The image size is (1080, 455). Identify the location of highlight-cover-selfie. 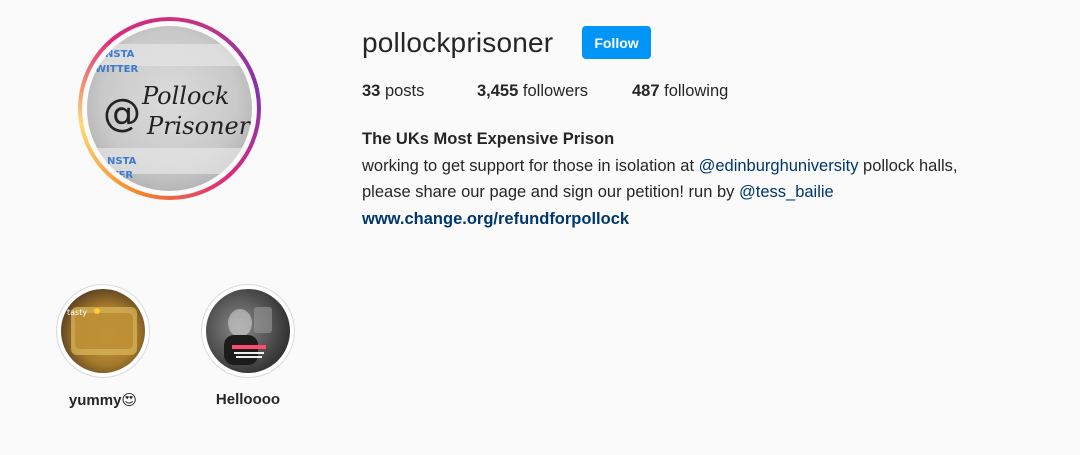
(248, 331).